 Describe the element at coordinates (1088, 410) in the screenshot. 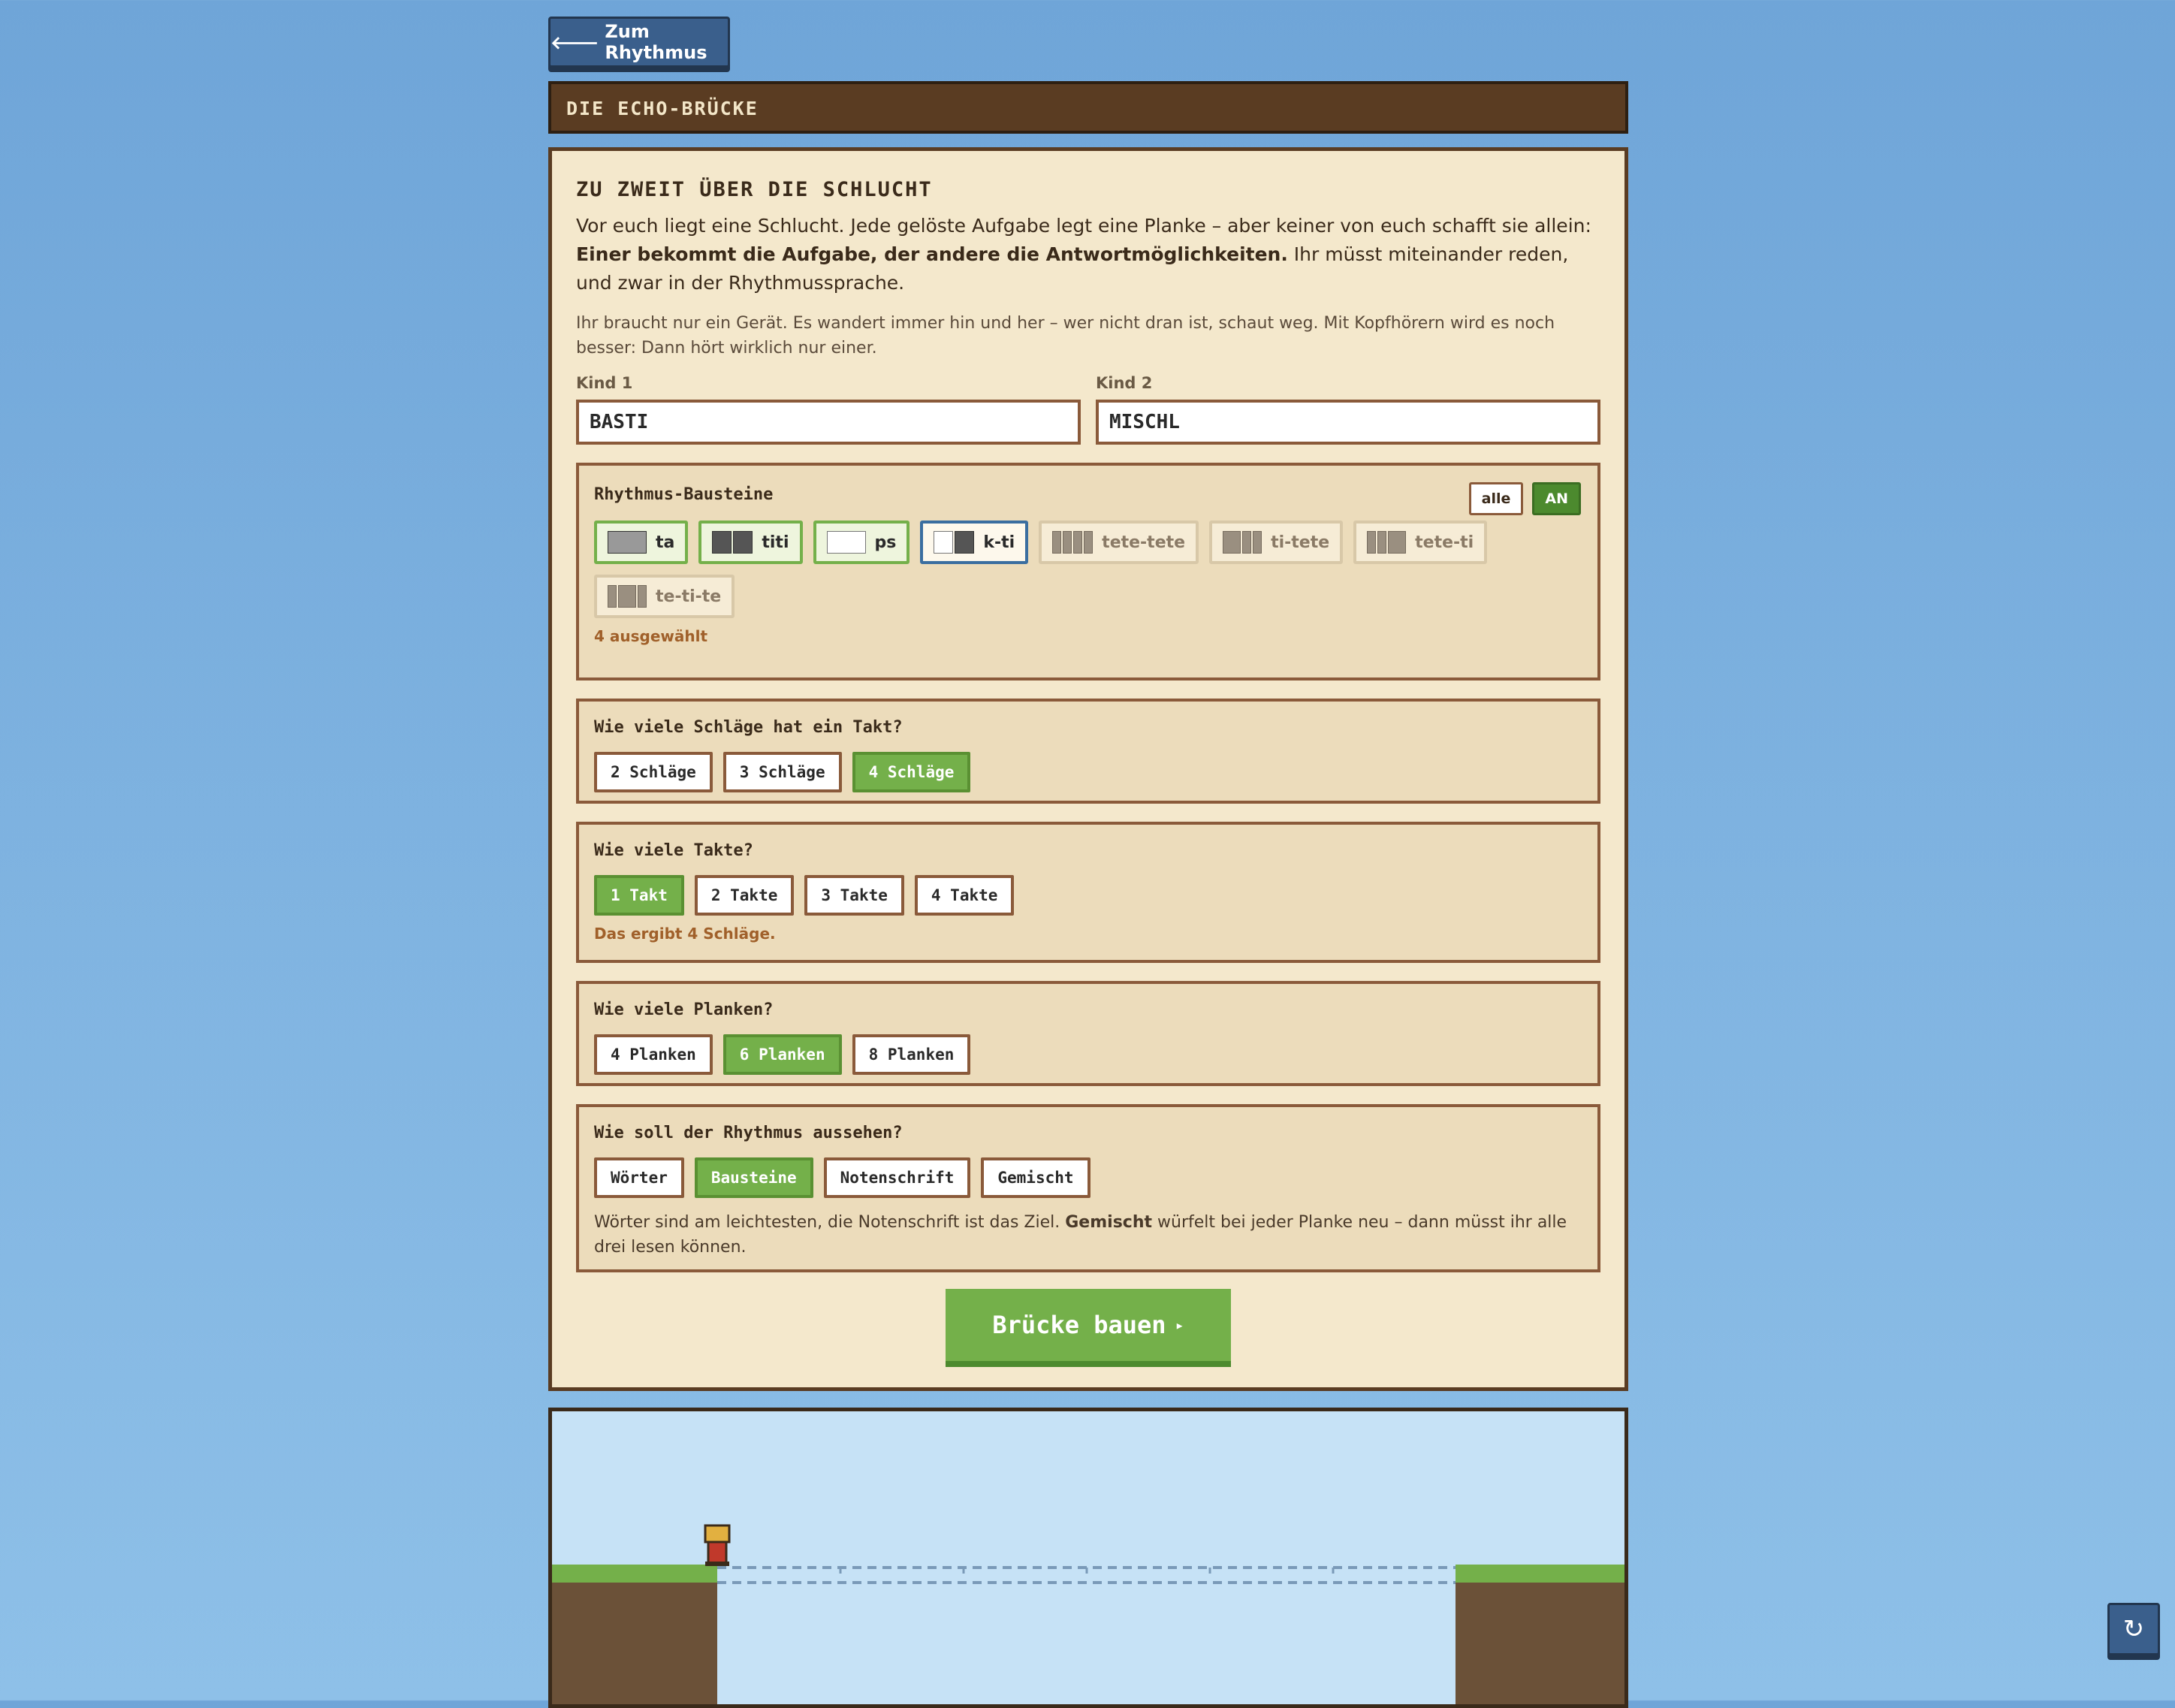

I see `kid-names: Kind 1 Kind 2` at that location.